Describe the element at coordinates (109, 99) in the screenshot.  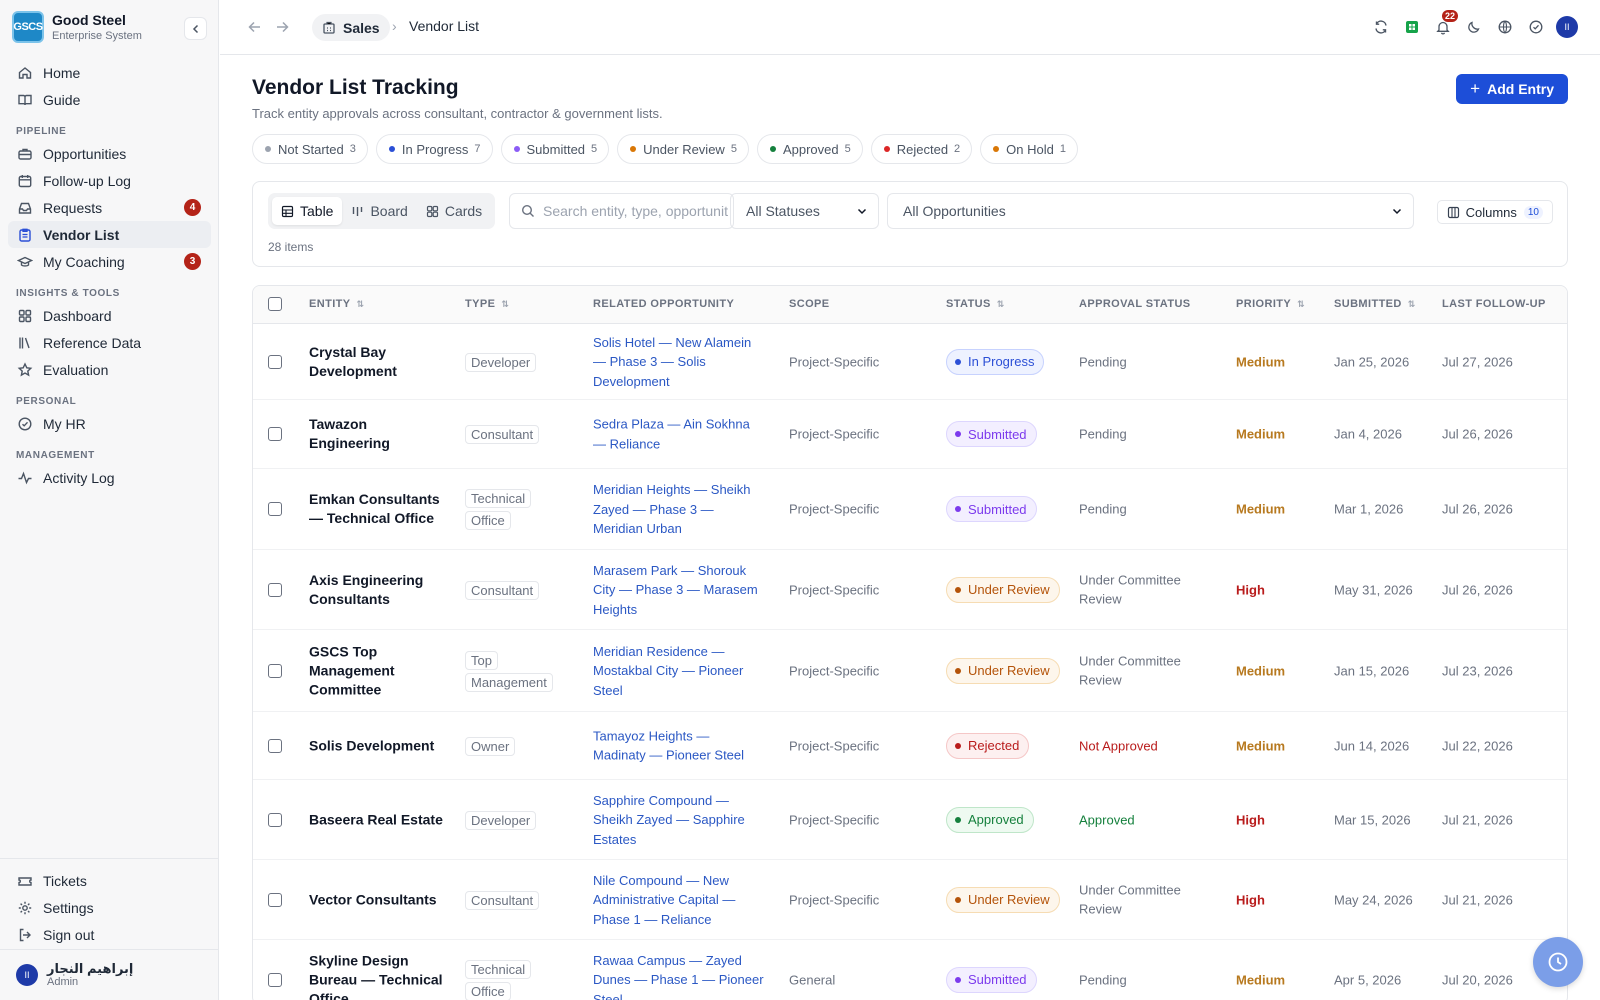
I see `sidebar-item-guide: Guide` at that location.